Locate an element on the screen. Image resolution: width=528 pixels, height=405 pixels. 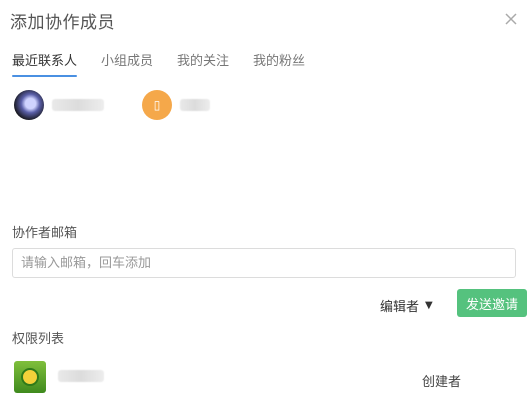
avatar: ▯ is located at coordinates (157, 105).